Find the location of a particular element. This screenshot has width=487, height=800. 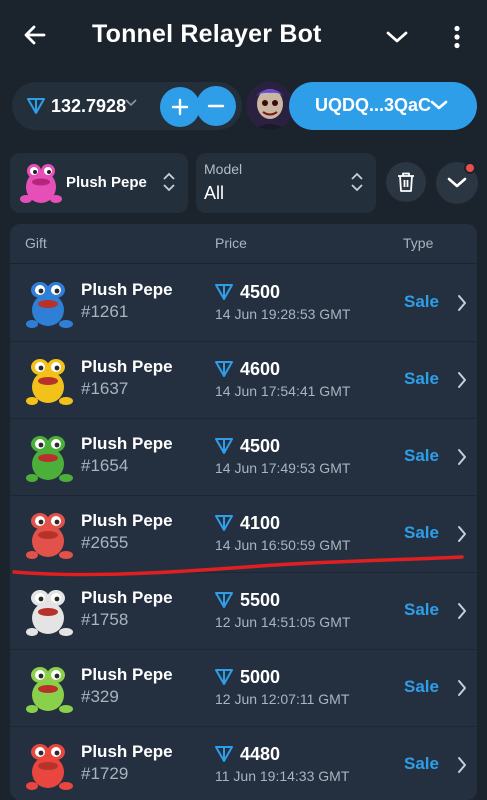

trash-icon is located at coordinates (406, 182).